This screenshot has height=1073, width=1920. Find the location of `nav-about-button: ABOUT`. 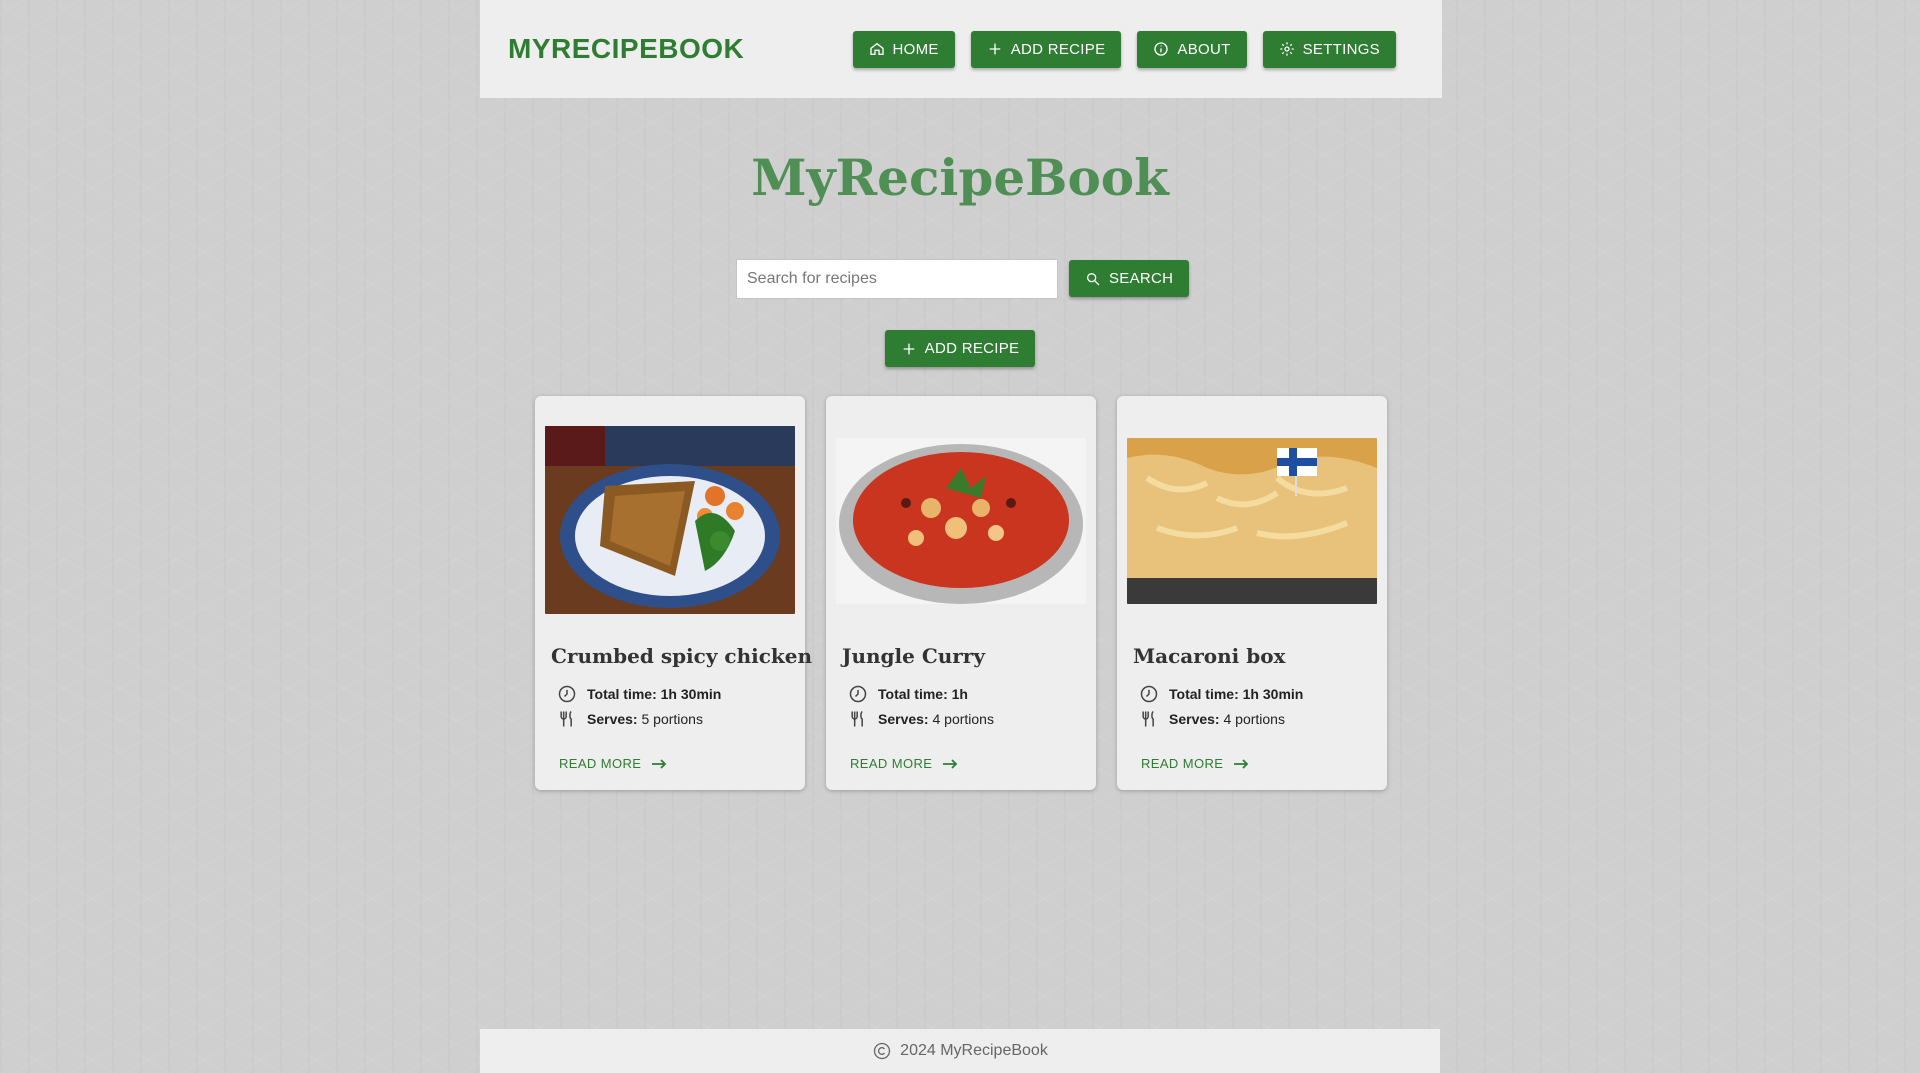

nav-about-button: ABOUT is located at coordinates (1192, 49).